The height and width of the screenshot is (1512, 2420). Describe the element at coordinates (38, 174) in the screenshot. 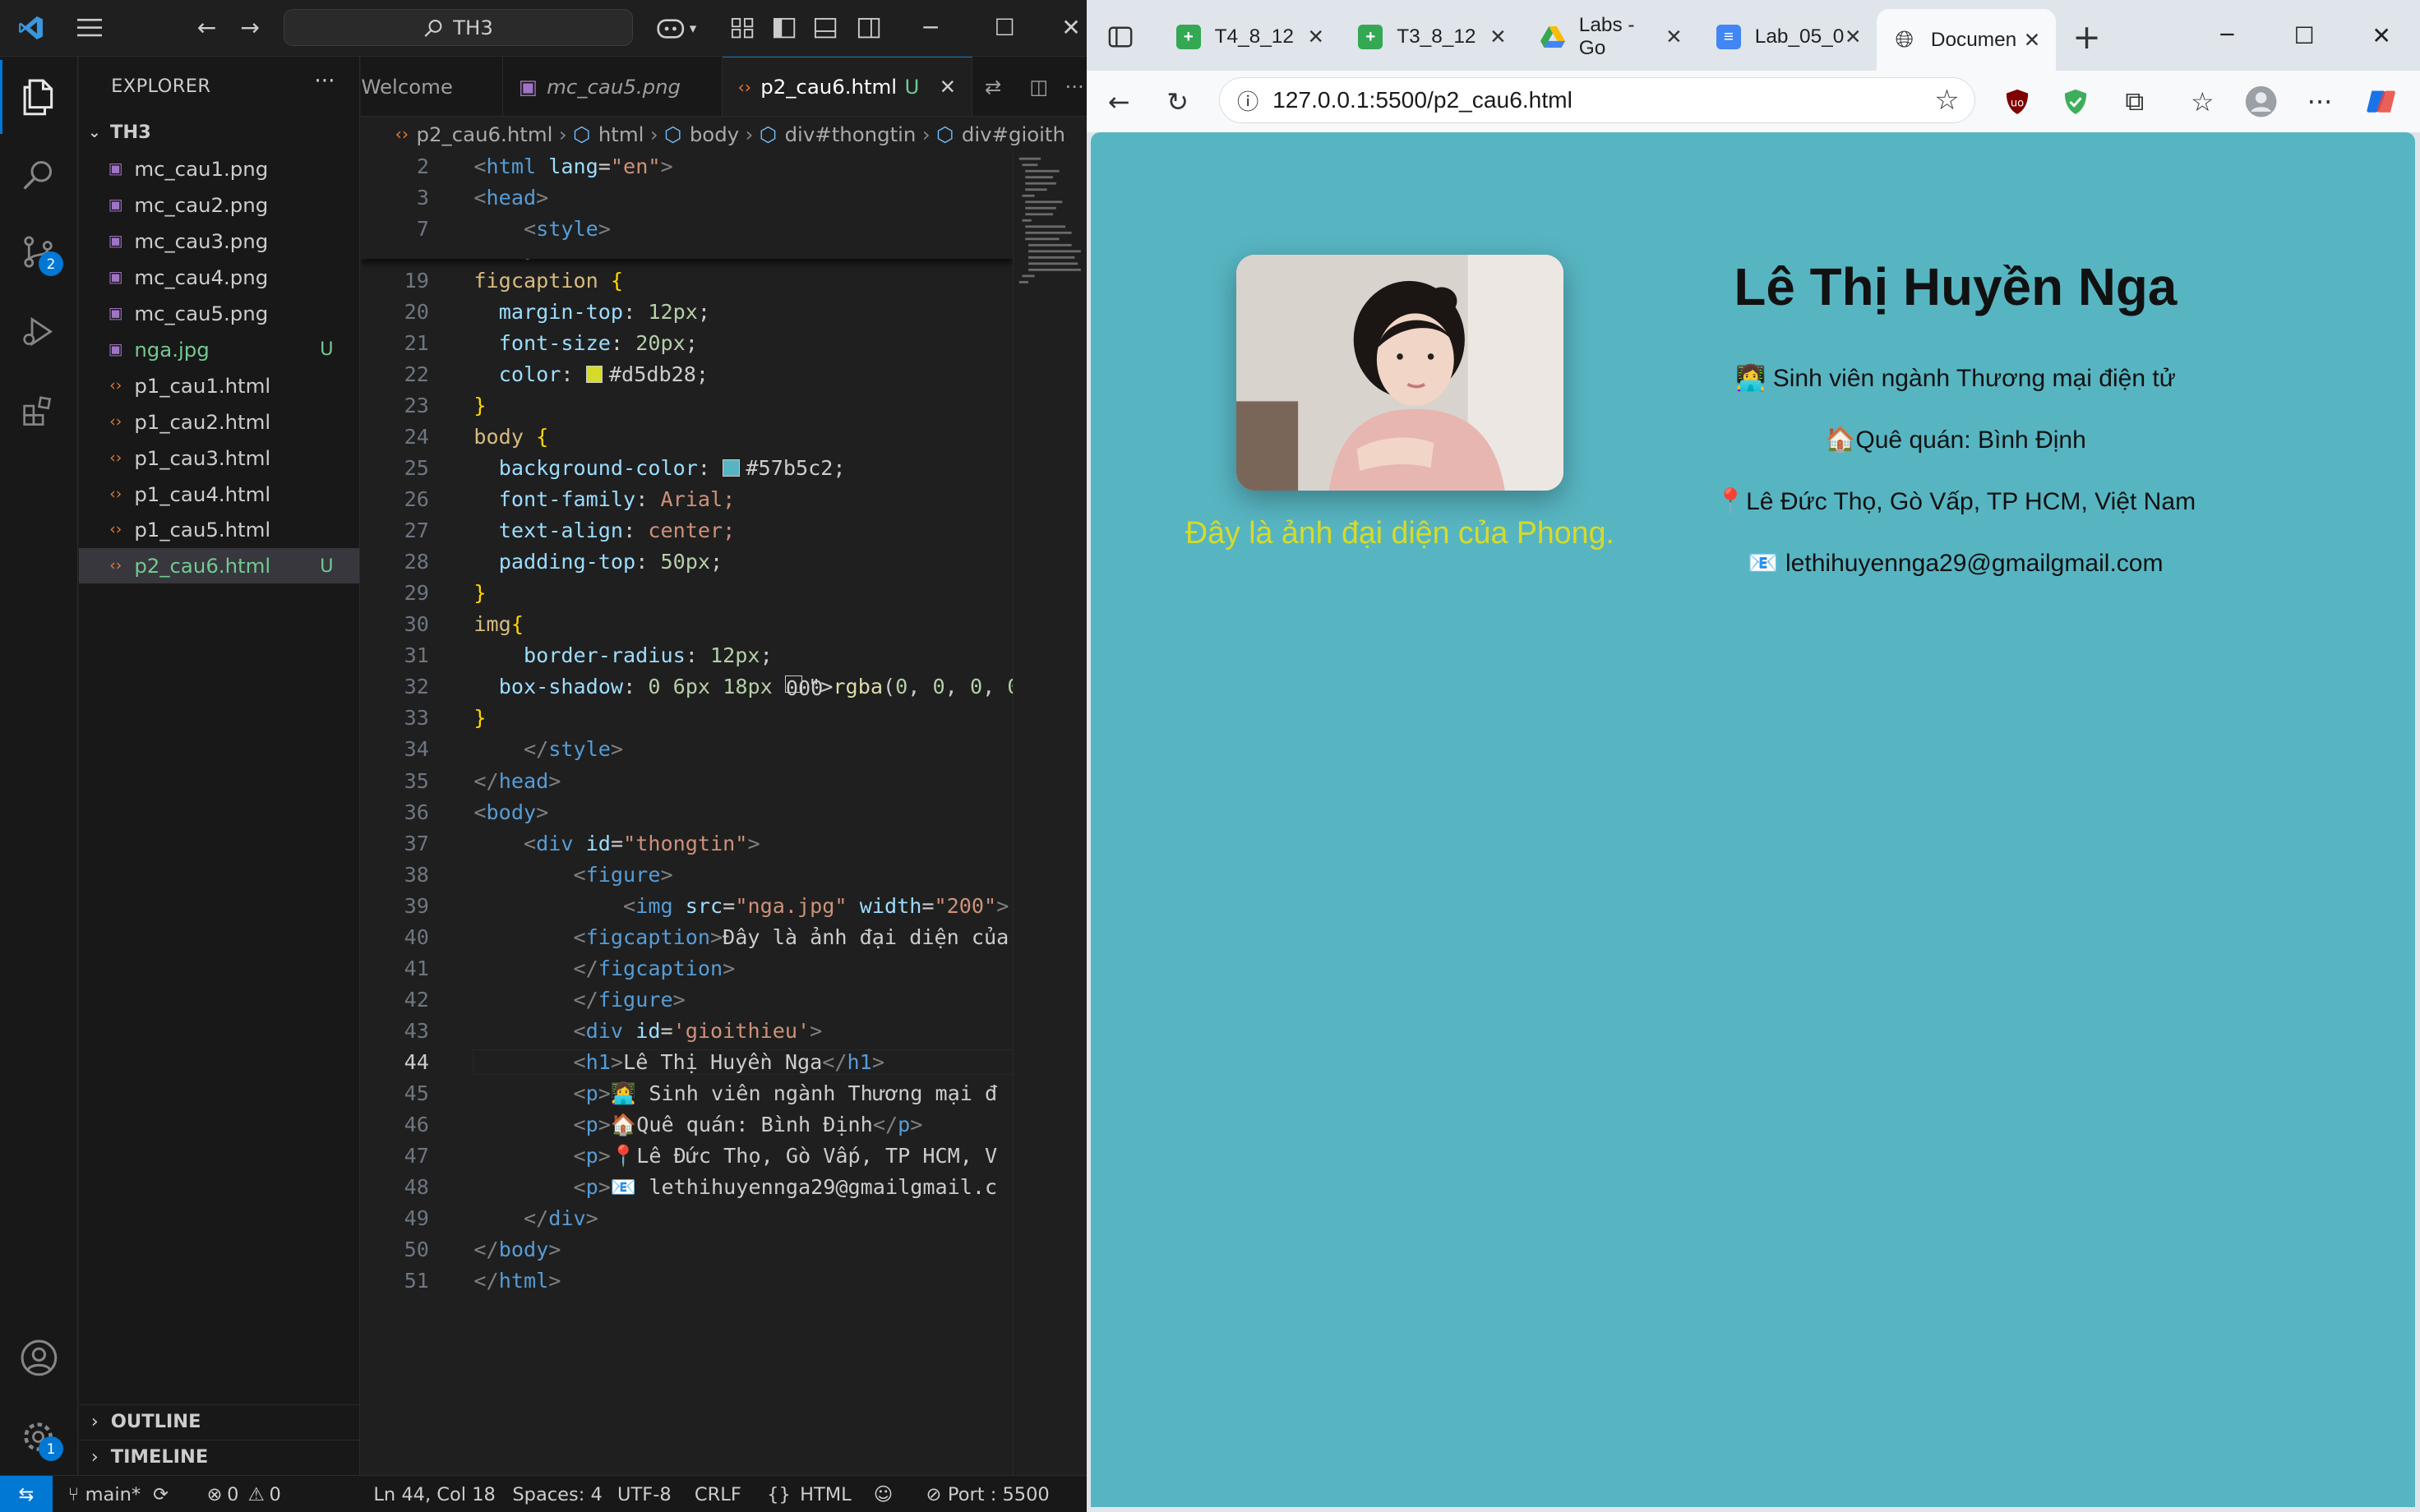

I see `search-icon` at that location.